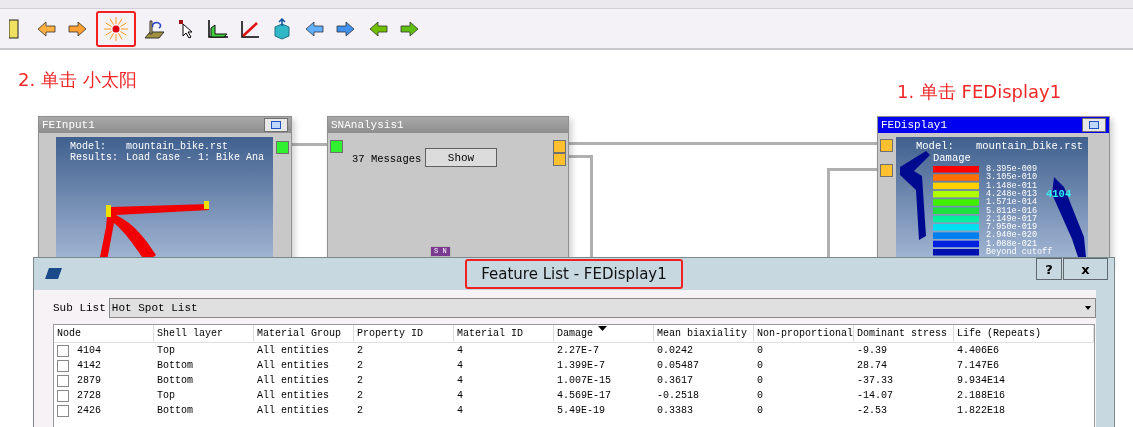 The width and height of the screenshot is (1133, 427). I want to click on node-title: FEDisplay1, so click(914, 125).